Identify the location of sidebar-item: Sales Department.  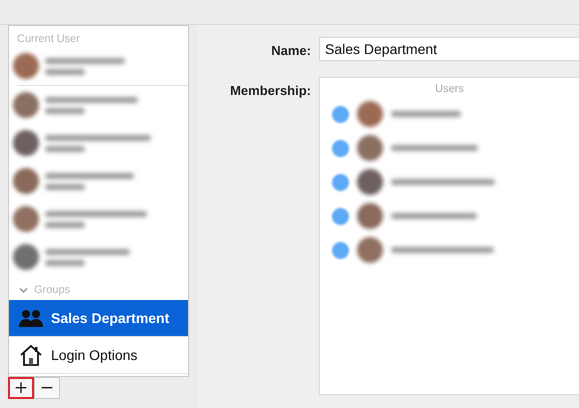
(98, 318).